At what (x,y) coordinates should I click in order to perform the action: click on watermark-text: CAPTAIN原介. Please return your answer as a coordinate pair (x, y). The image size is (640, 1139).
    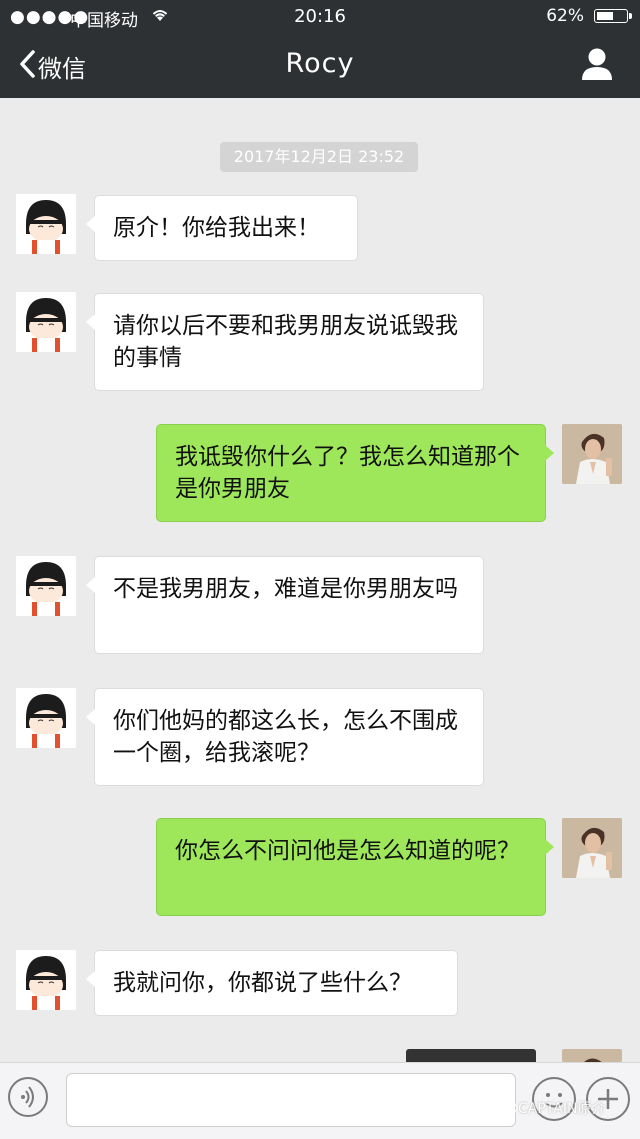
    Looking at the image, I should click on (562, 1109).